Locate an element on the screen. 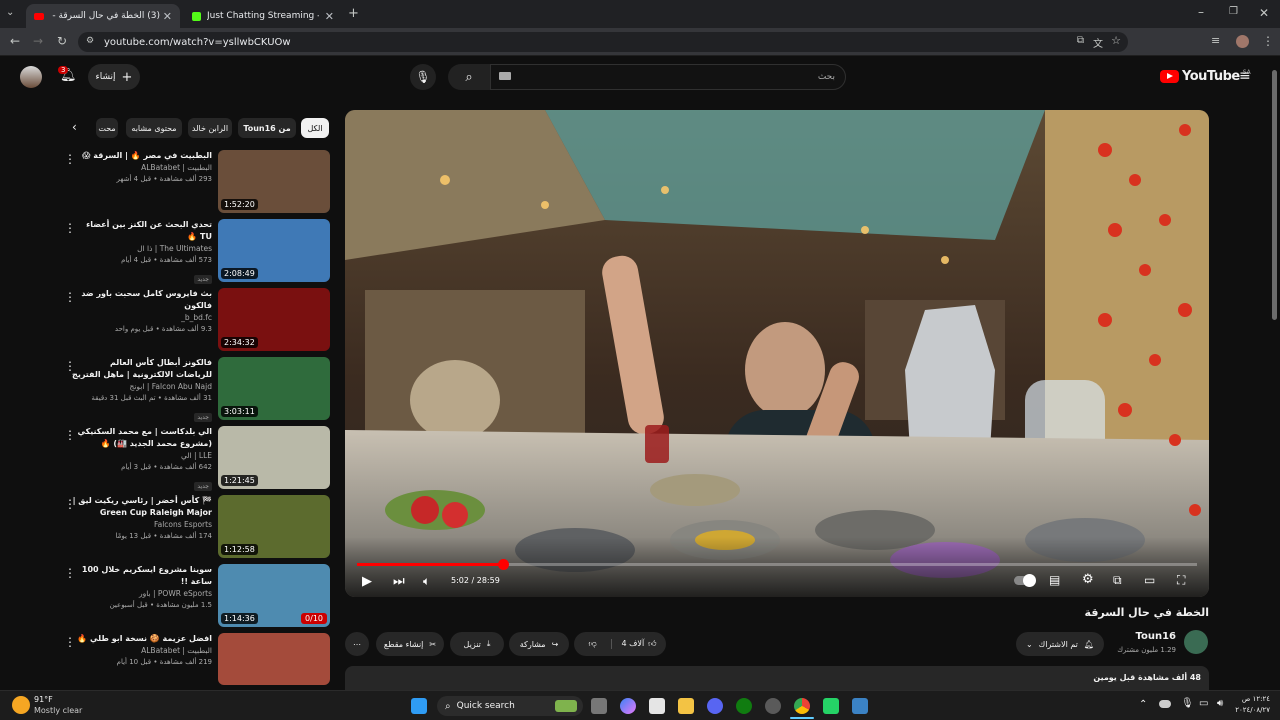  volume-icon: 🔈︎ is located at coordinates (426, 581).